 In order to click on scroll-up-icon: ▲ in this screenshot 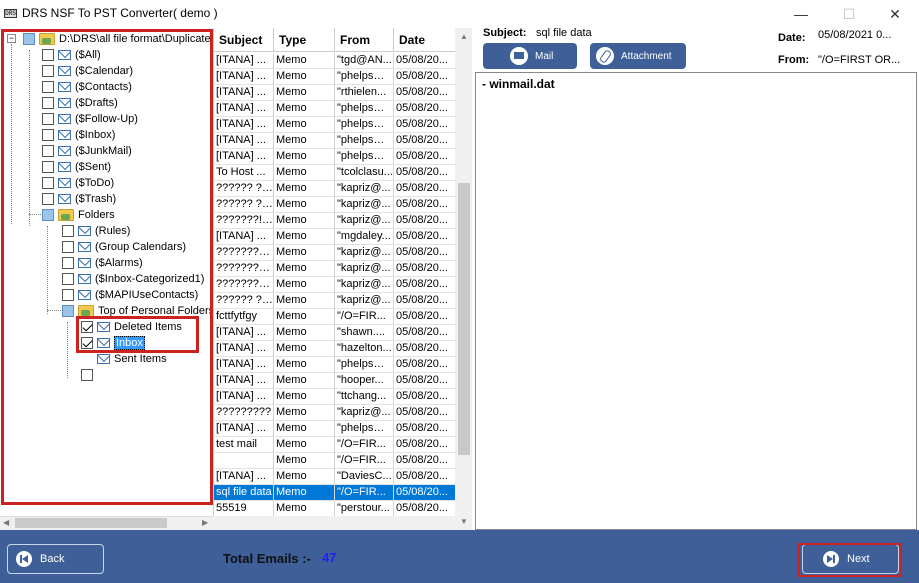, I will do `click(464, 36)`.